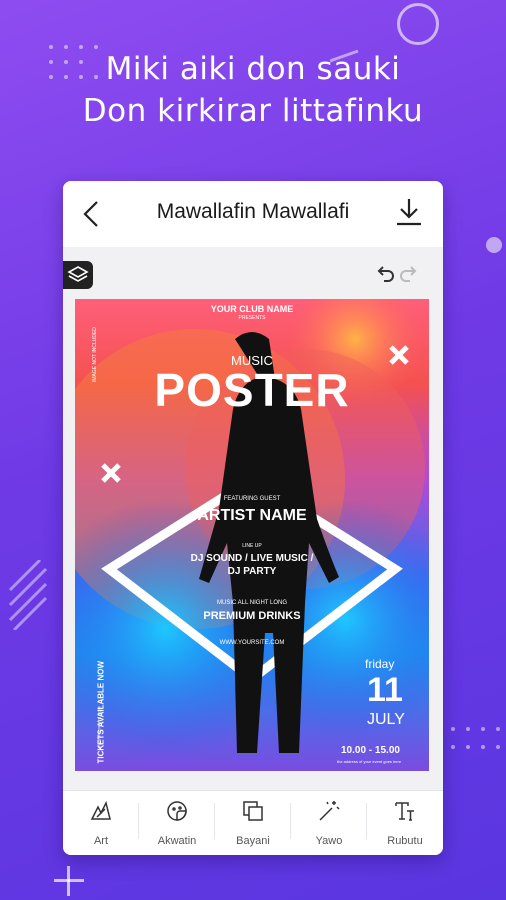  Describe the element at coordinates (370, 750) in the screenshot. I see `poster-time: 10.00 - 15.00` at that location.